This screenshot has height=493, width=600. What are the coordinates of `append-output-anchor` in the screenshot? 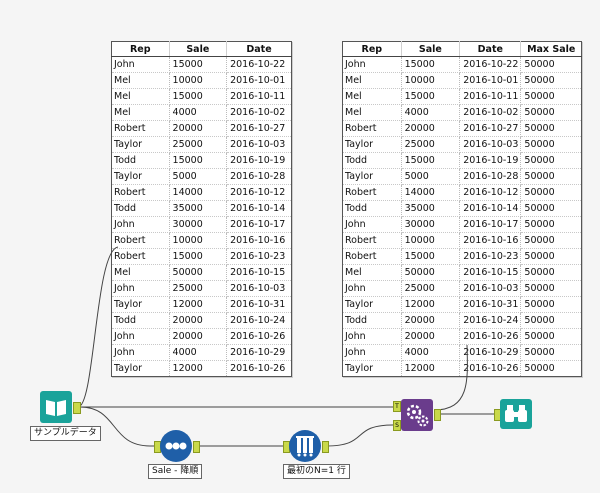 It's located at (437, 415).